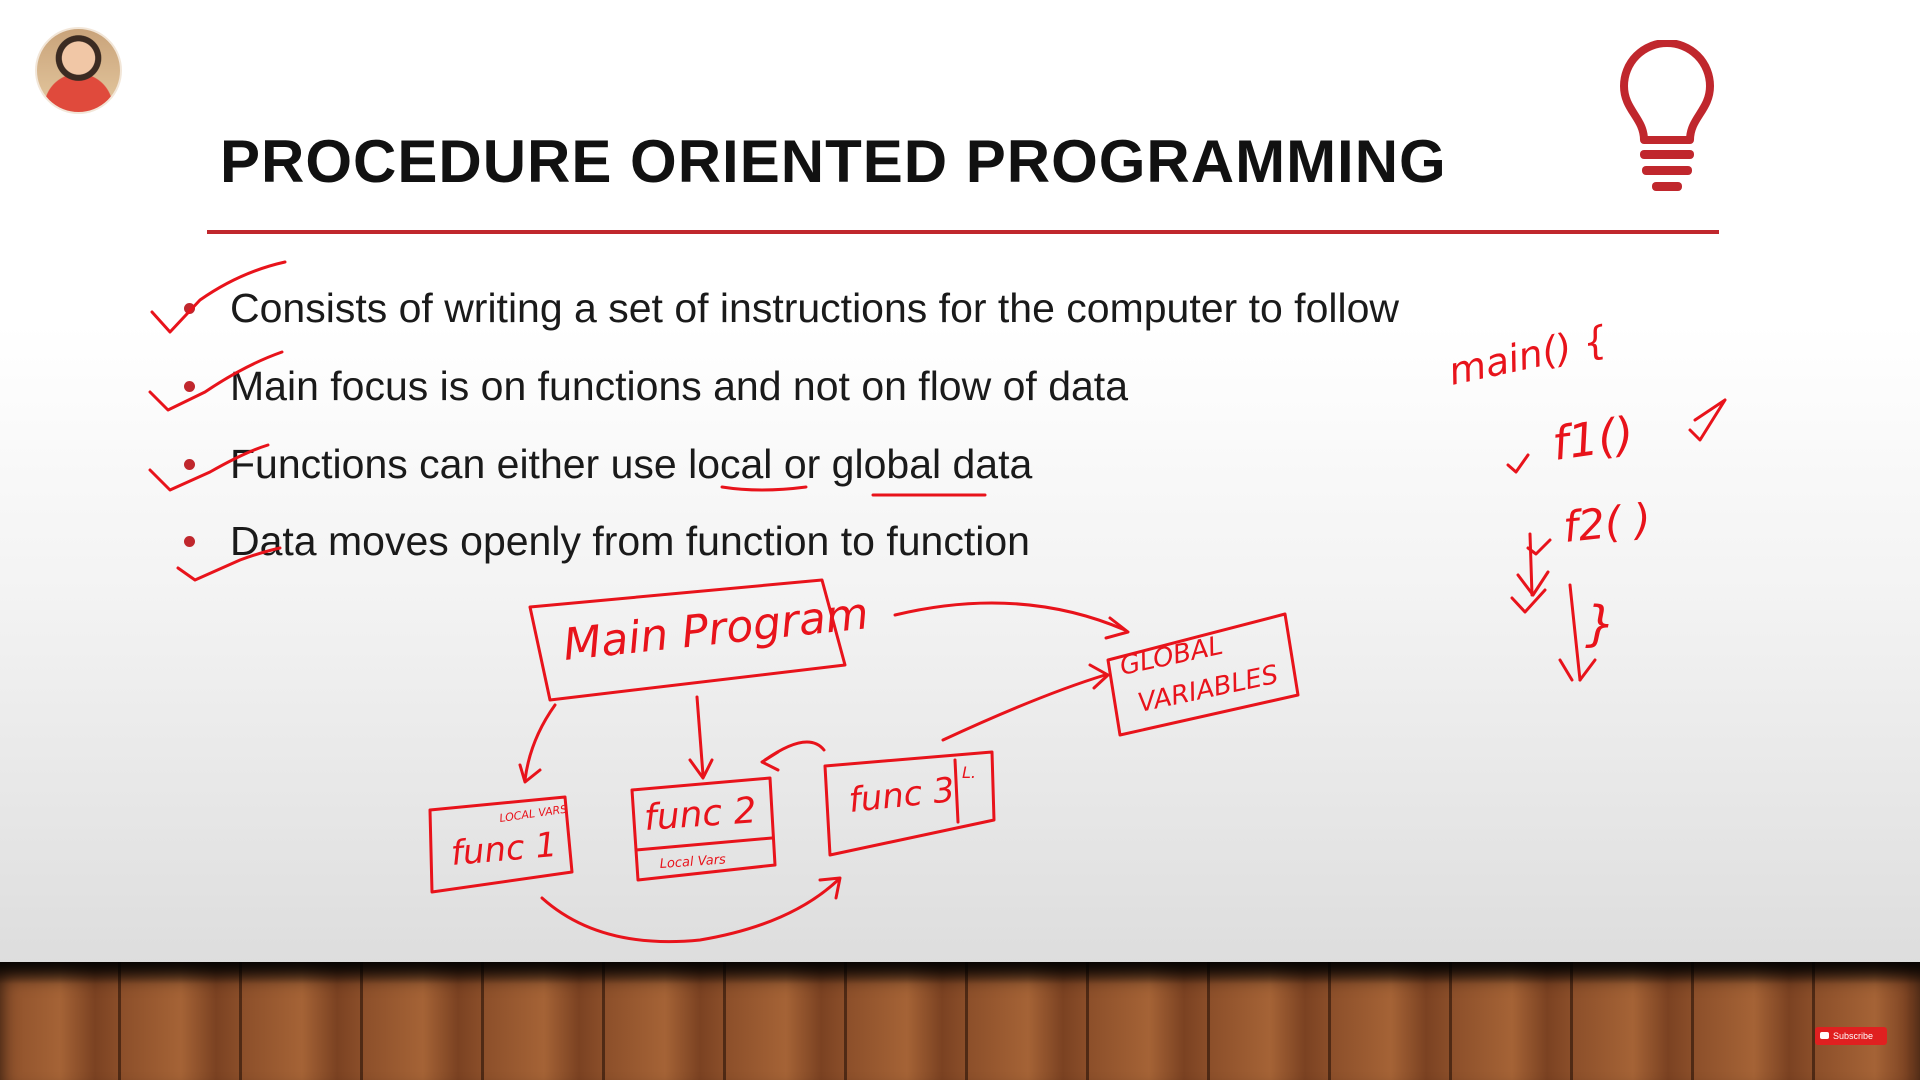  What do you see at coordinates (1600, 624) in the screenshot?
I see `code-close: }` at bounding box center [1600, 624].